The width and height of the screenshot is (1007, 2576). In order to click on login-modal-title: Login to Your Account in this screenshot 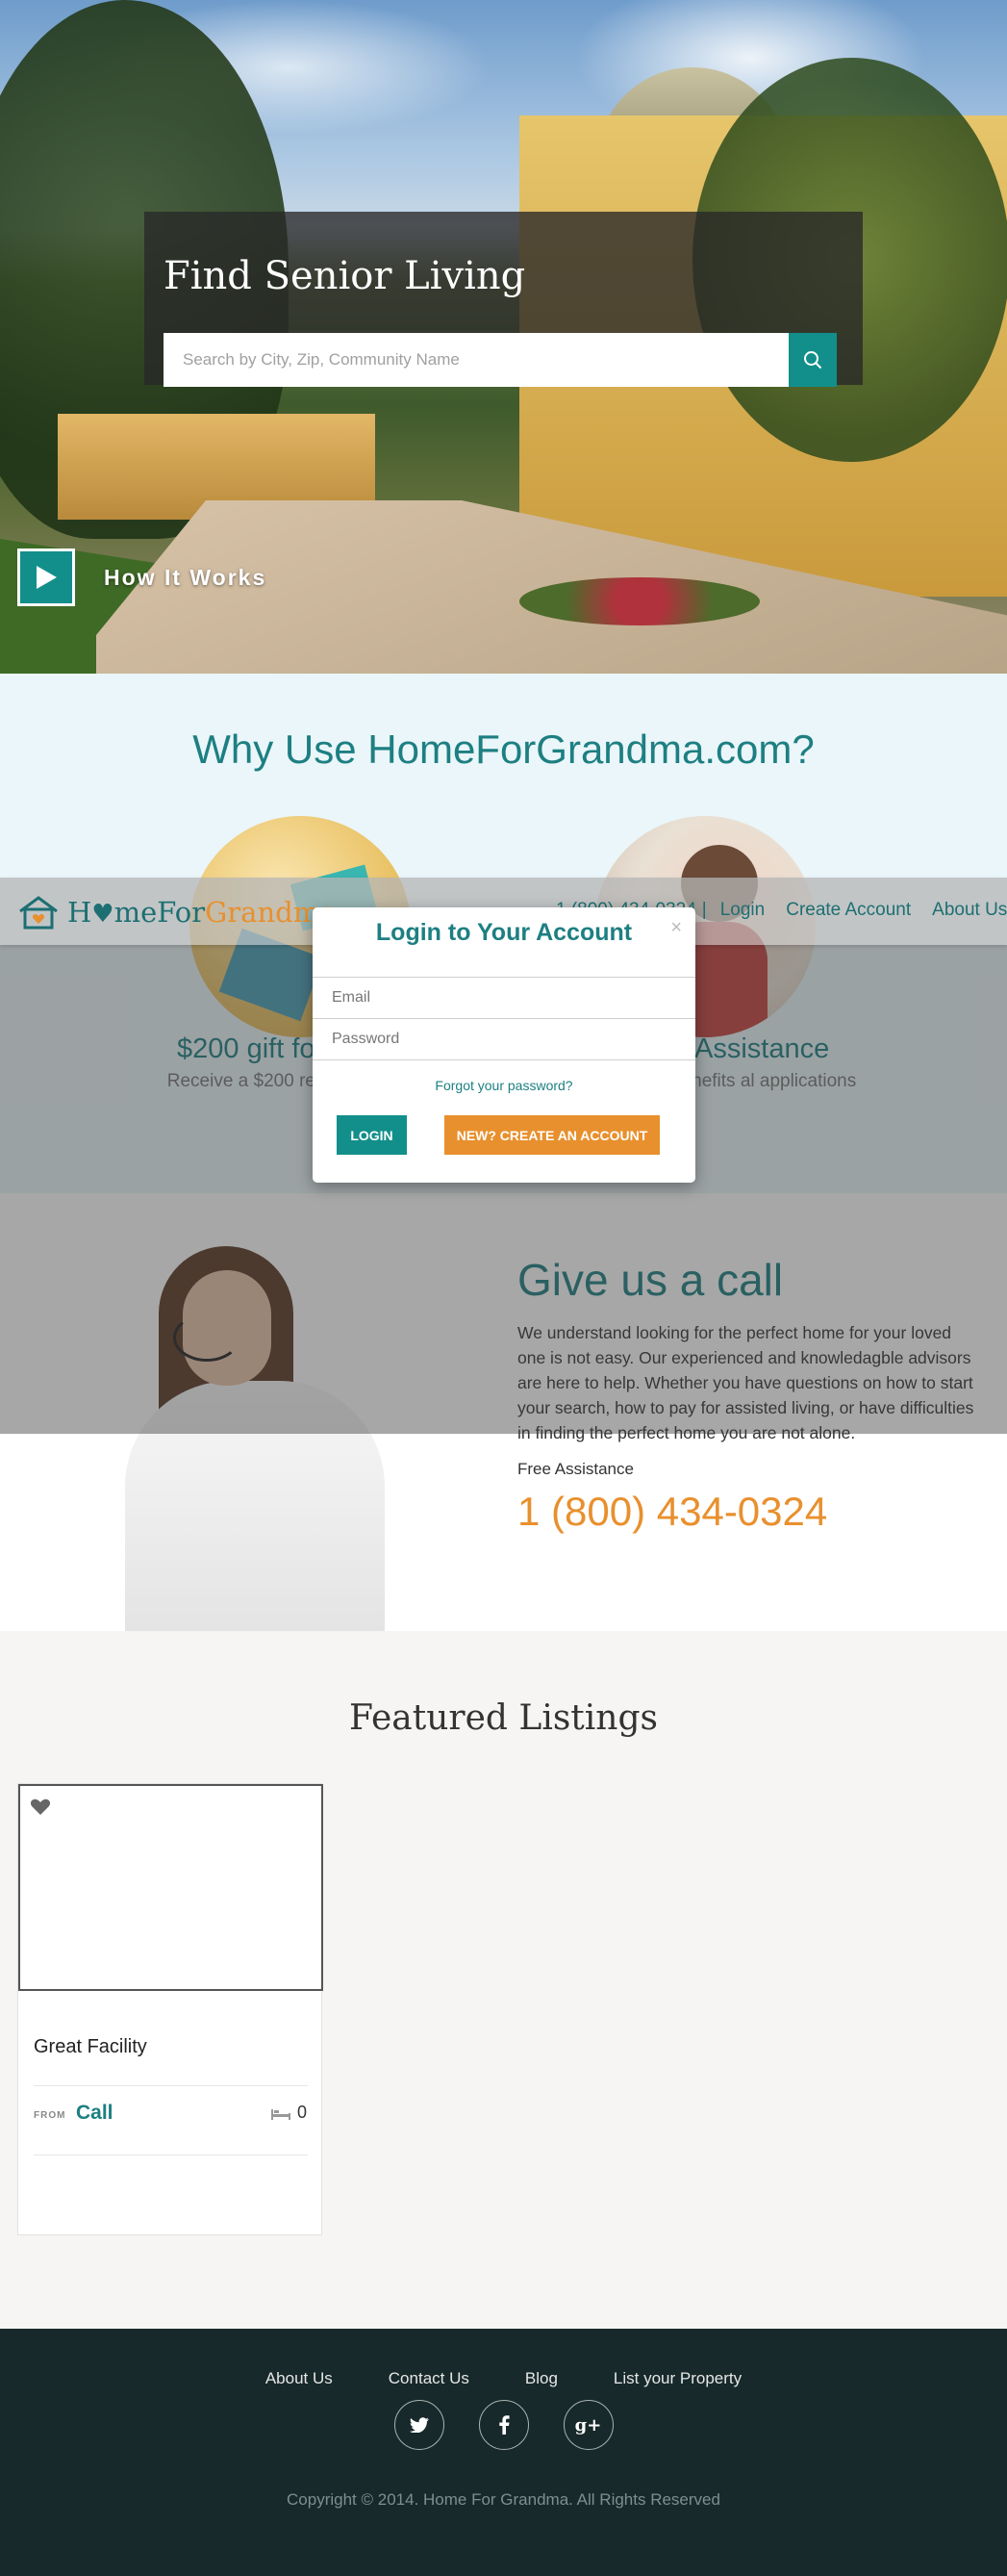, I will do `click(504, 932)`.